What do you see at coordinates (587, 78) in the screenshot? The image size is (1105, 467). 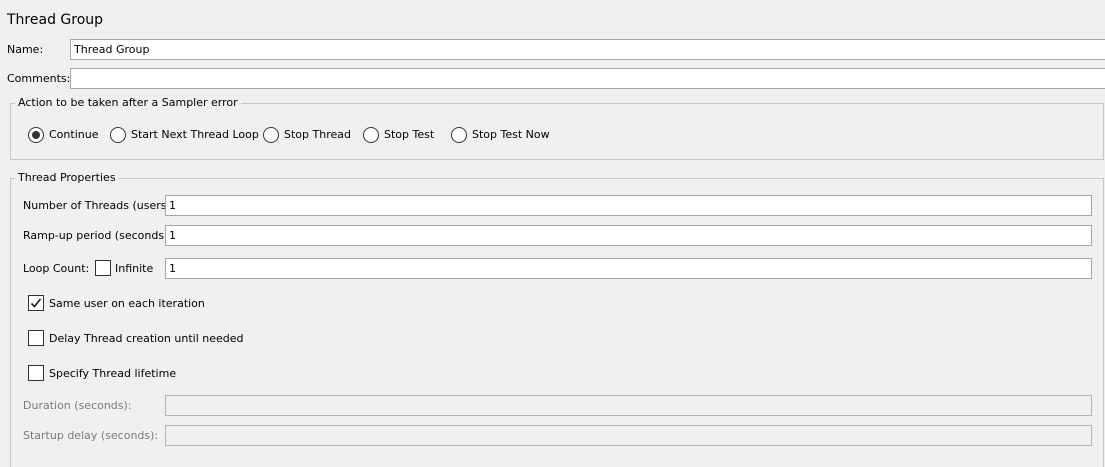 I see `comments-field` at bounding box center [587, 78].